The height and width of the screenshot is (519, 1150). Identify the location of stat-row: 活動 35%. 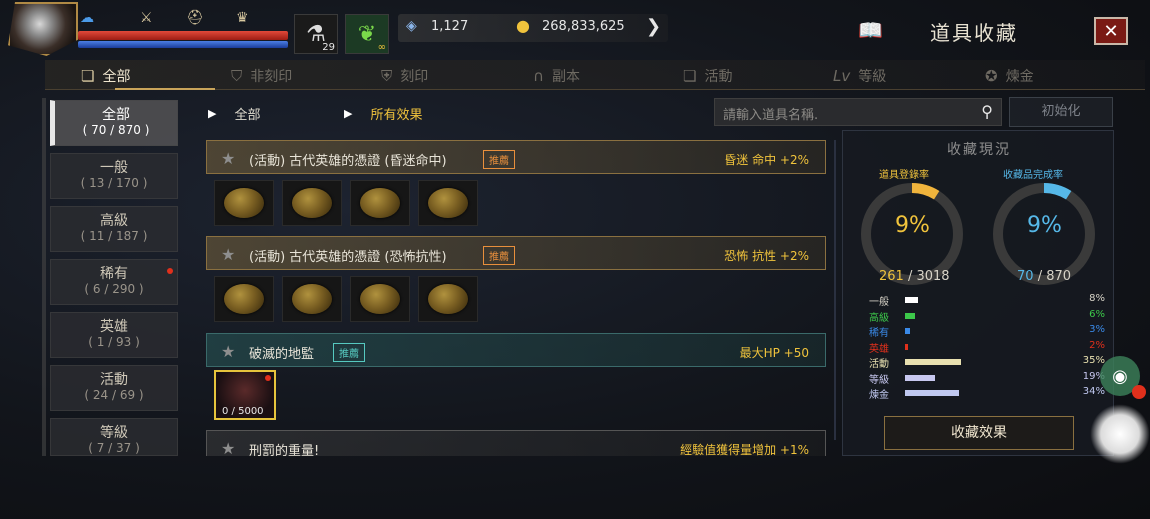
(987, 362).